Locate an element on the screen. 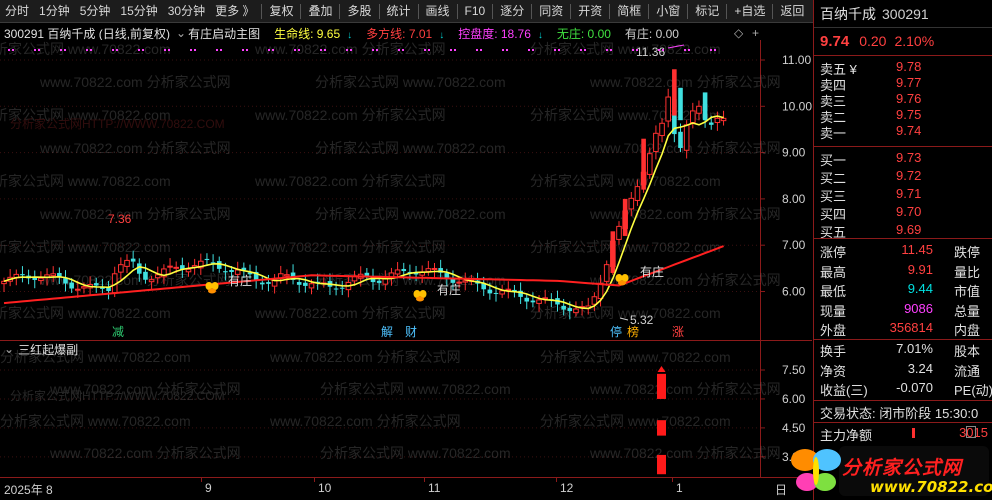 This screenshot has width=992, height=500. toolbar-action-10: 小窗 is located at coordinates (668, 11).